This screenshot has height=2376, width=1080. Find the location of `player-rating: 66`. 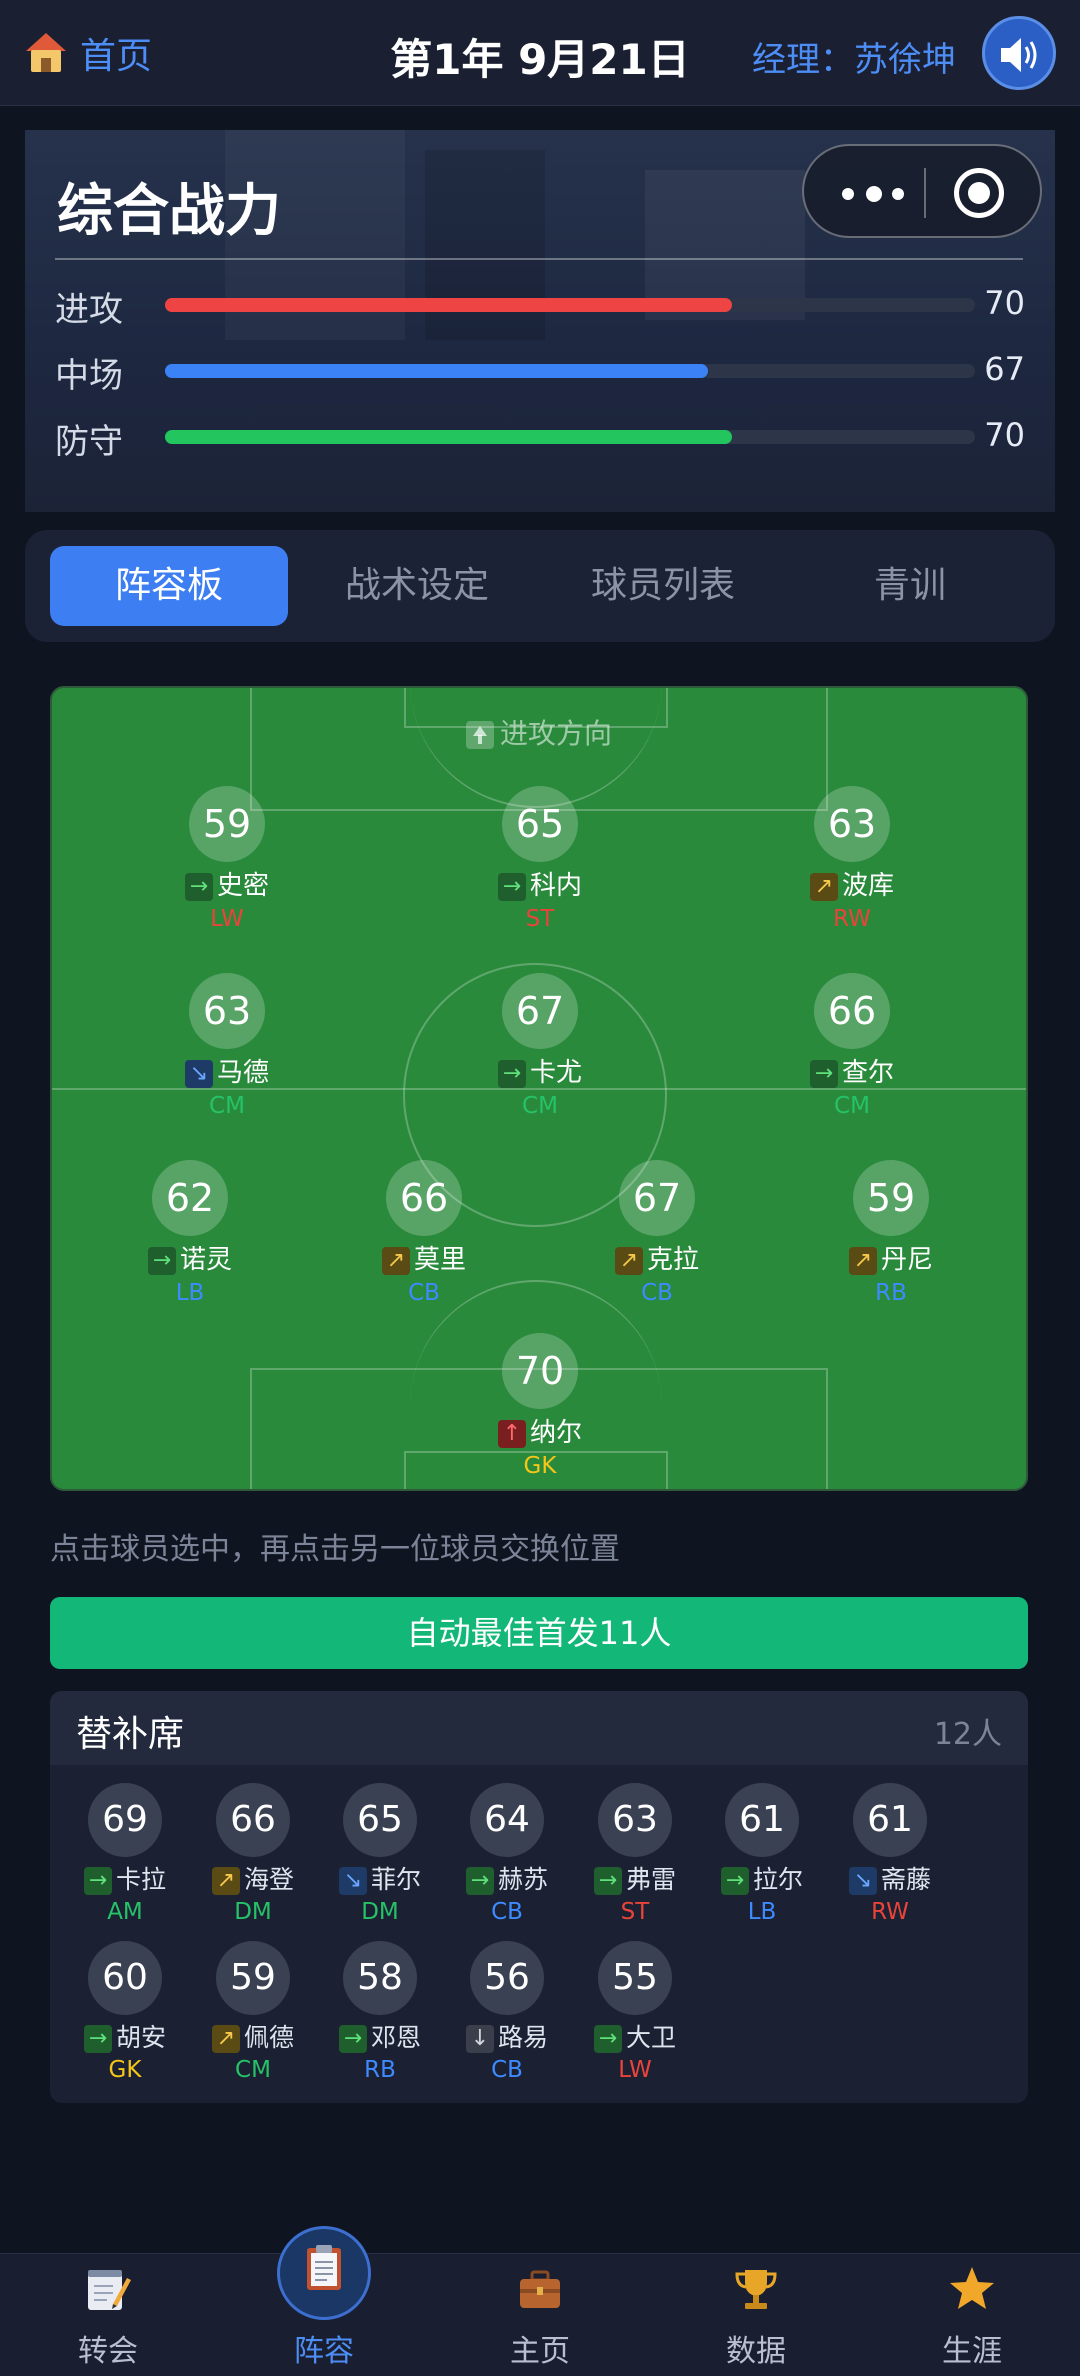

player-rating: 66 is located at coordinates (424, 1198).